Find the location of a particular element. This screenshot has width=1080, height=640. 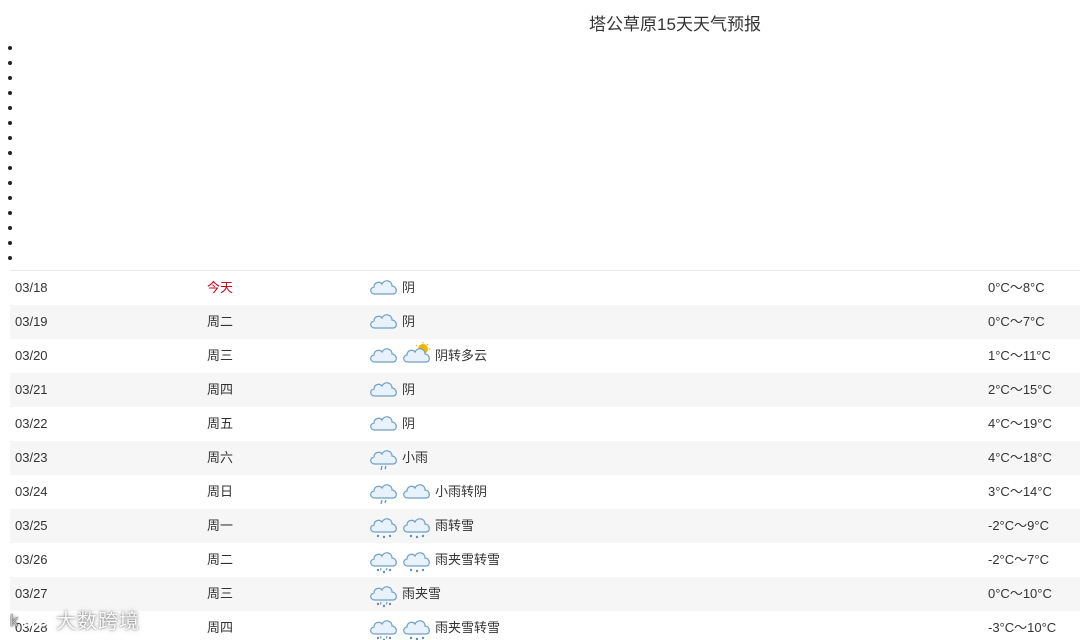

weather-condition: 雨转雪 is located at coordinates (455, 525).